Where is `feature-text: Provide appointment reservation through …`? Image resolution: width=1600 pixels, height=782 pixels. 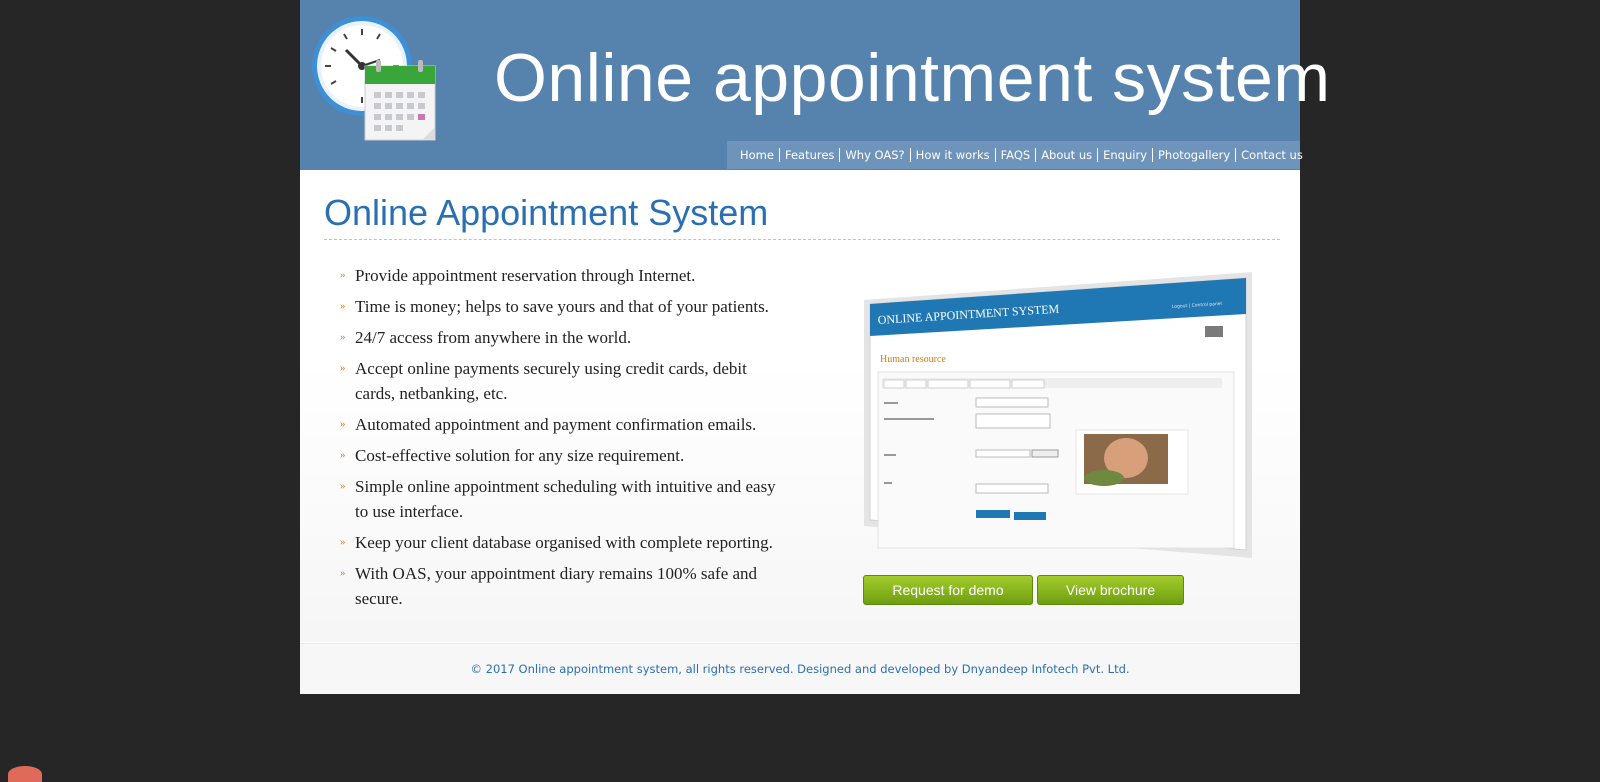 feature-text: Provide appointment reservation through … is located at coordinates (525, 275).